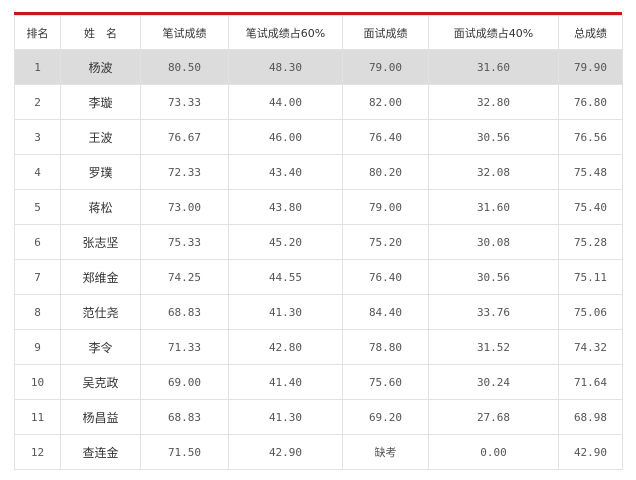 The width and height of the screenshot is (636, 480). What do you see at coordinates (385, 382) in the screenshot?
I see `interview-score-cell: 75.60` at bounding box center [385, 382].